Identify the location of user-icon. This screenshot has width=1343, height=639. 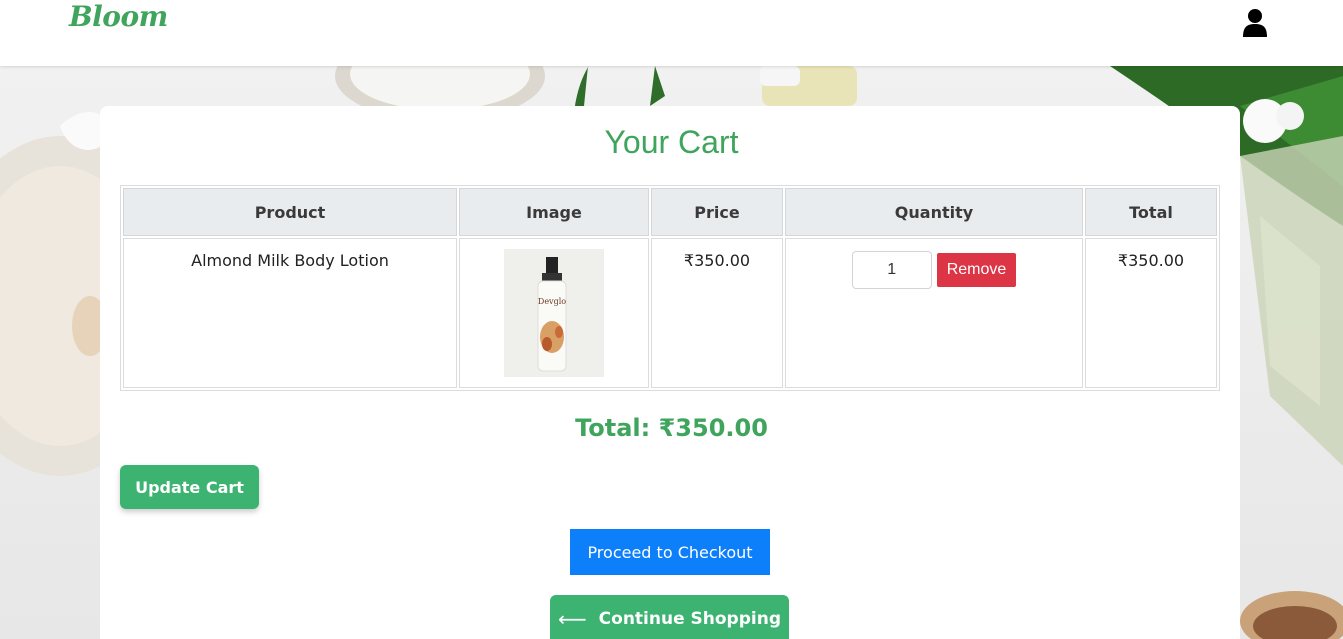
(1255, 23).